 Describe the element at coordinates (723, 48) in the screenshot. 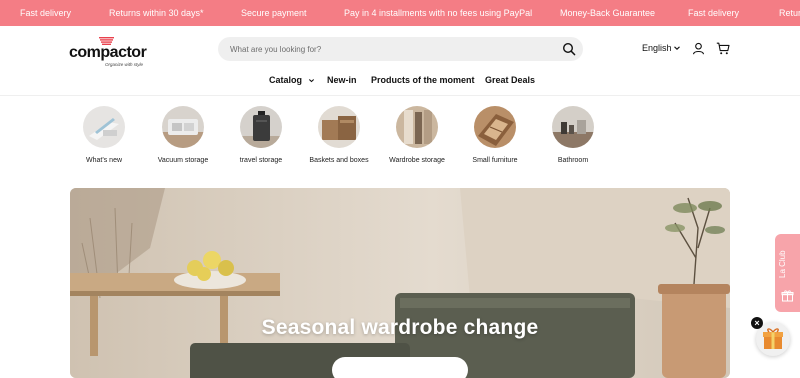

I see `cart-icon` at that location.